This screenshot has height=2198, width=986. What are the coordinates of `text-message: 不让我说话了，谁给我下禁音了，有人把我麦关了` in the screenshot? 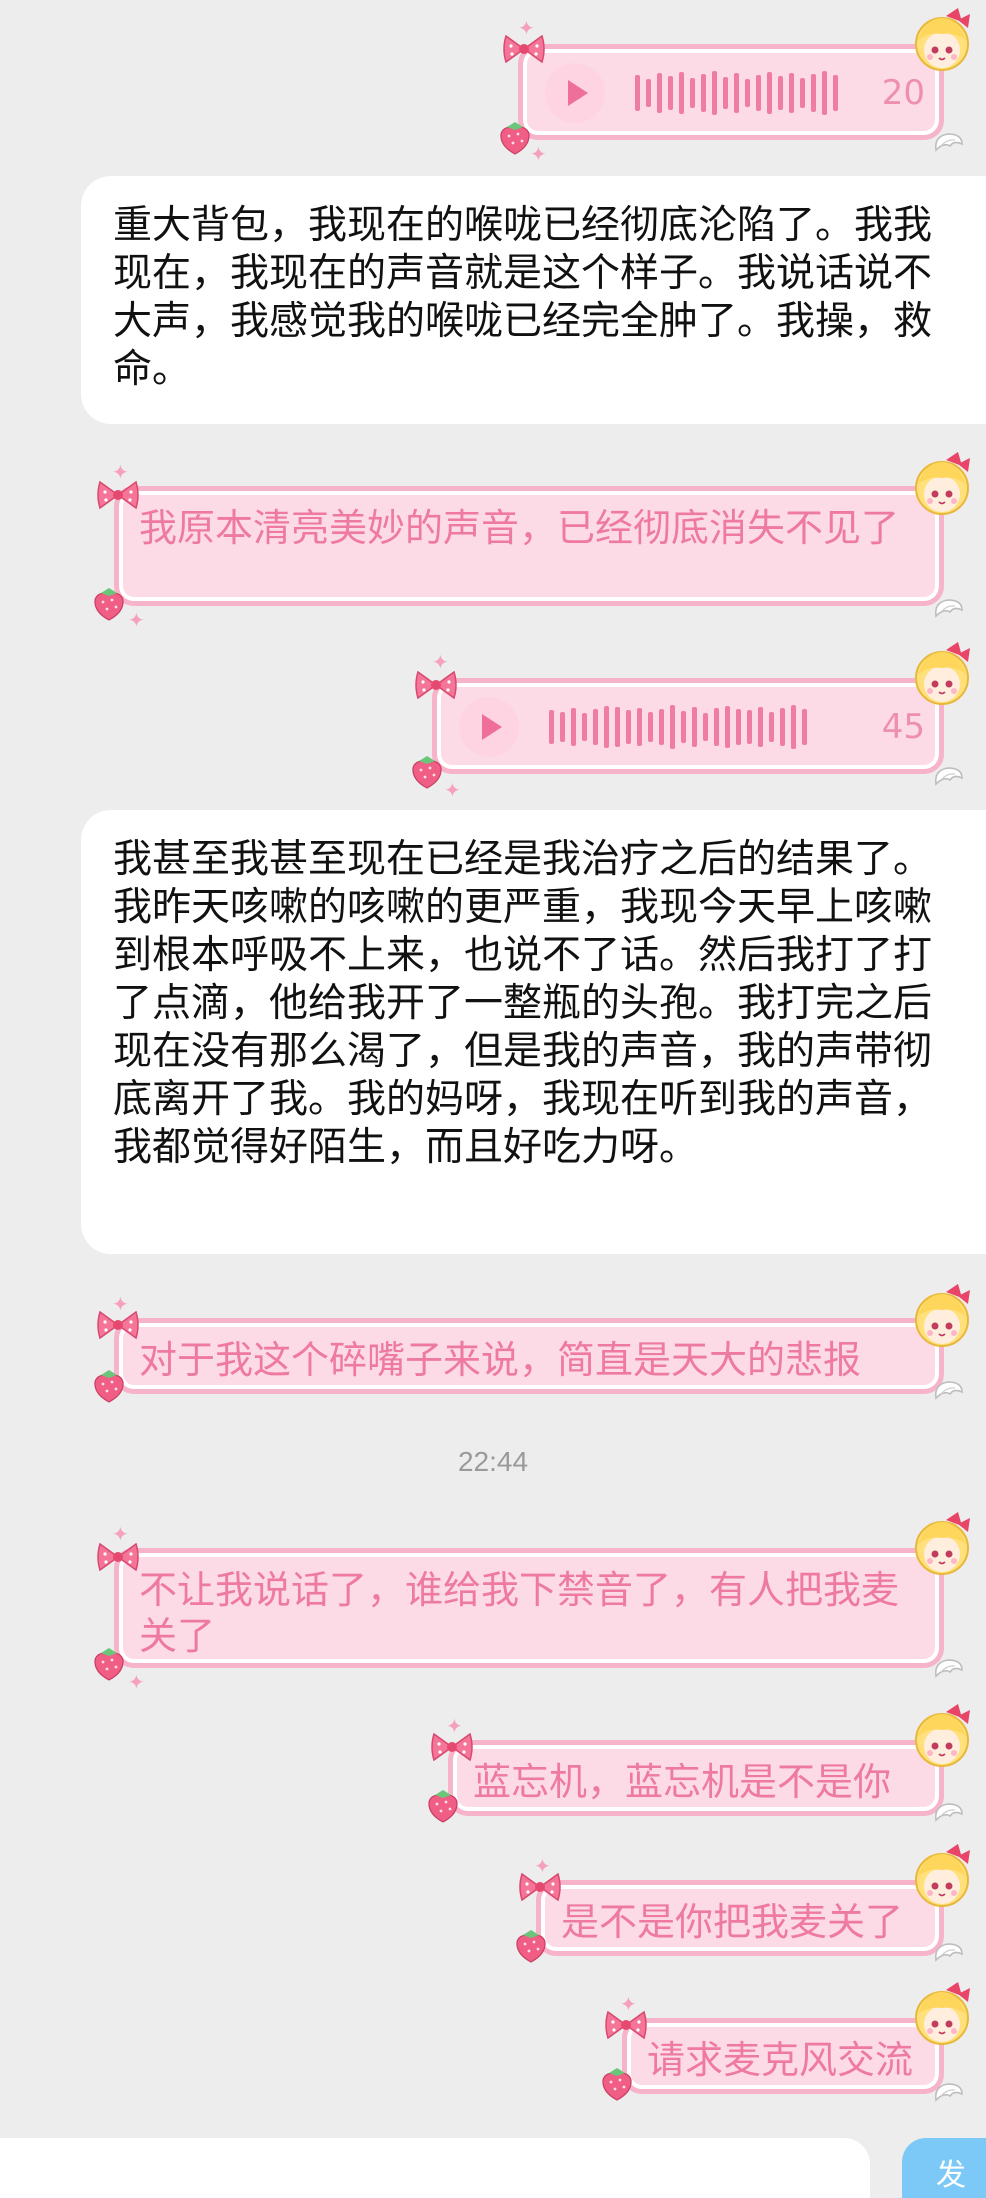 It's located at (529, 1608).